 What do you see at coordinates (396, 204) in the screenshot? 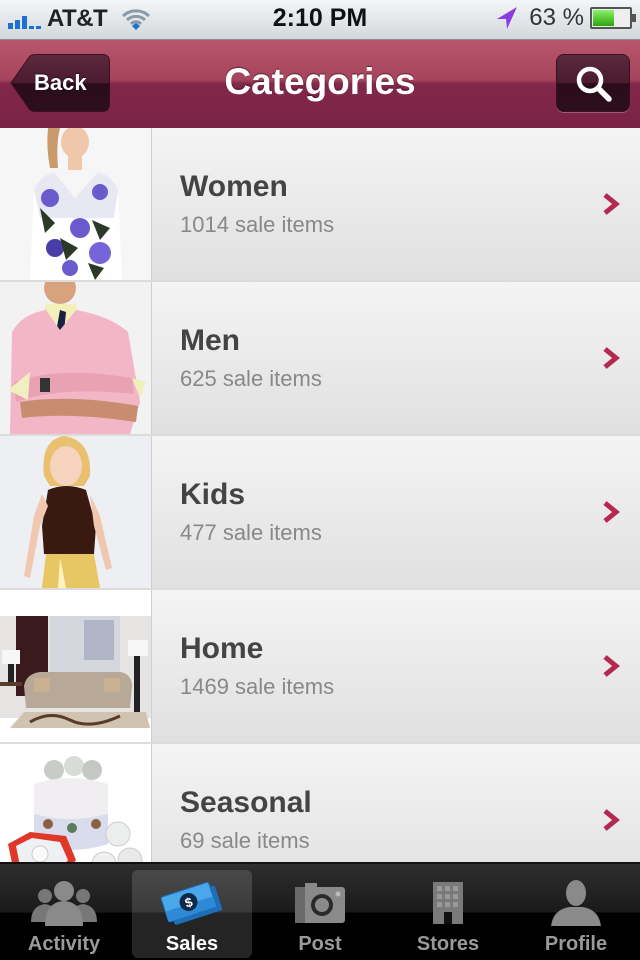
I see `category-body: Women 1014 sale items` at bounding box center [396, 204].